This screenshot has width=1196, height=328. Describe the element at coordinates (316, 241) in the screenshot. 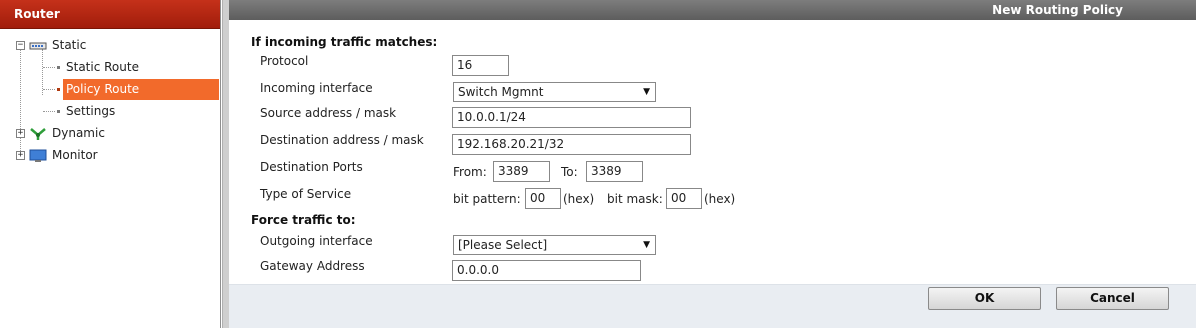

I see `outgoing-interface-label: Outgoing interface` at that location.